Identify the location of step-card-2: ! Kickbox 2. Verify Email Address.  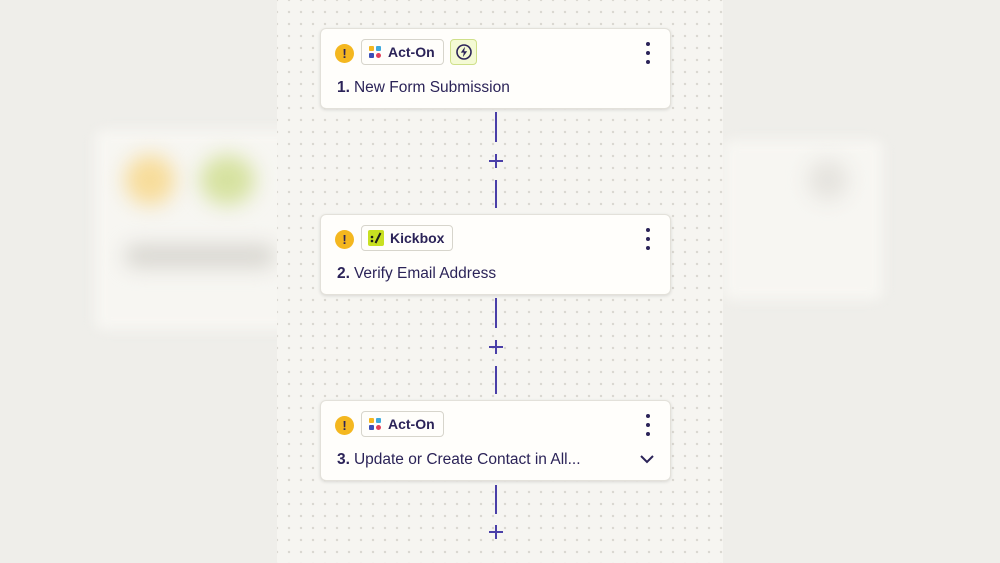
(495, 254).